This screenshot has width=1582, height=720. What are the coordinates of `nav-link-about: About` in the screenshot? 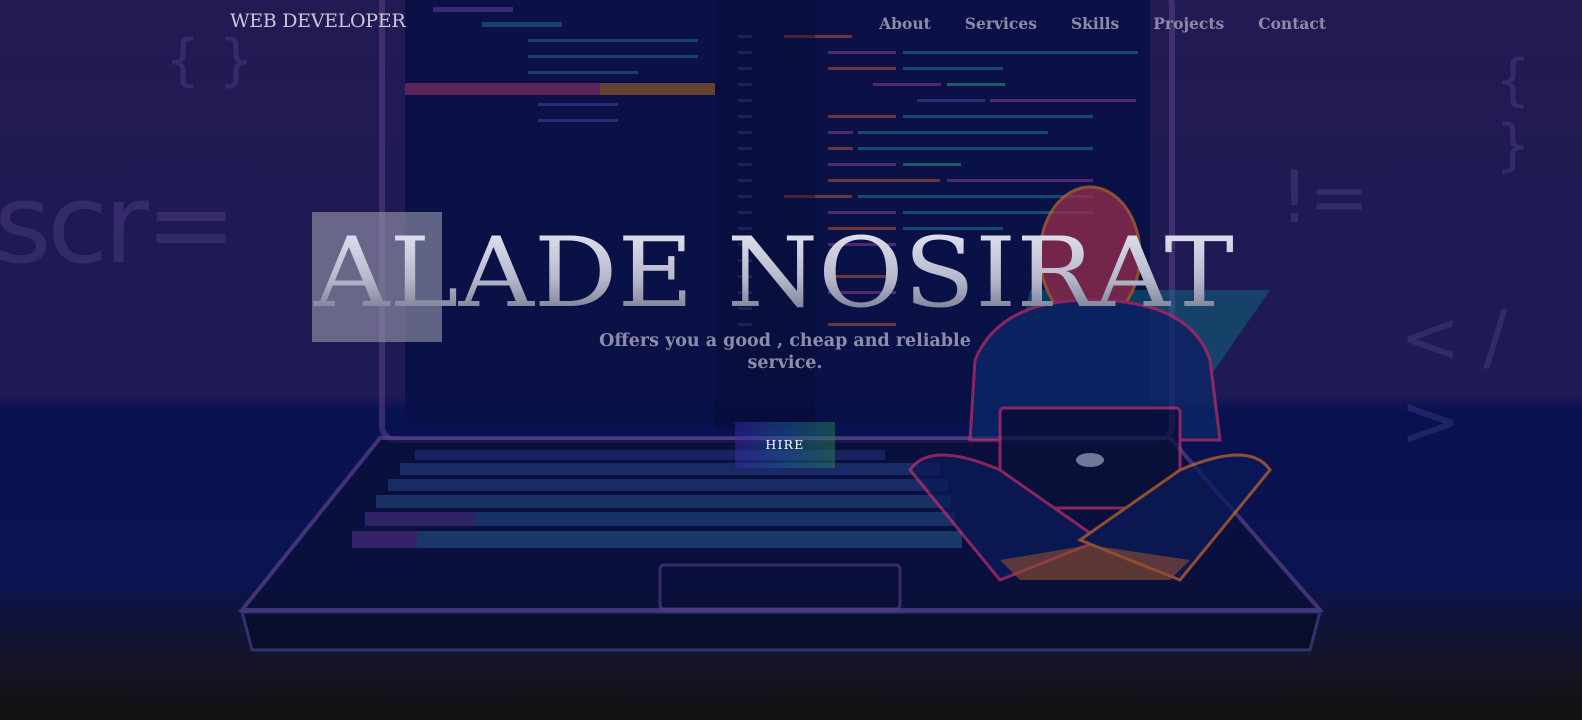 It's located at (905, 23).